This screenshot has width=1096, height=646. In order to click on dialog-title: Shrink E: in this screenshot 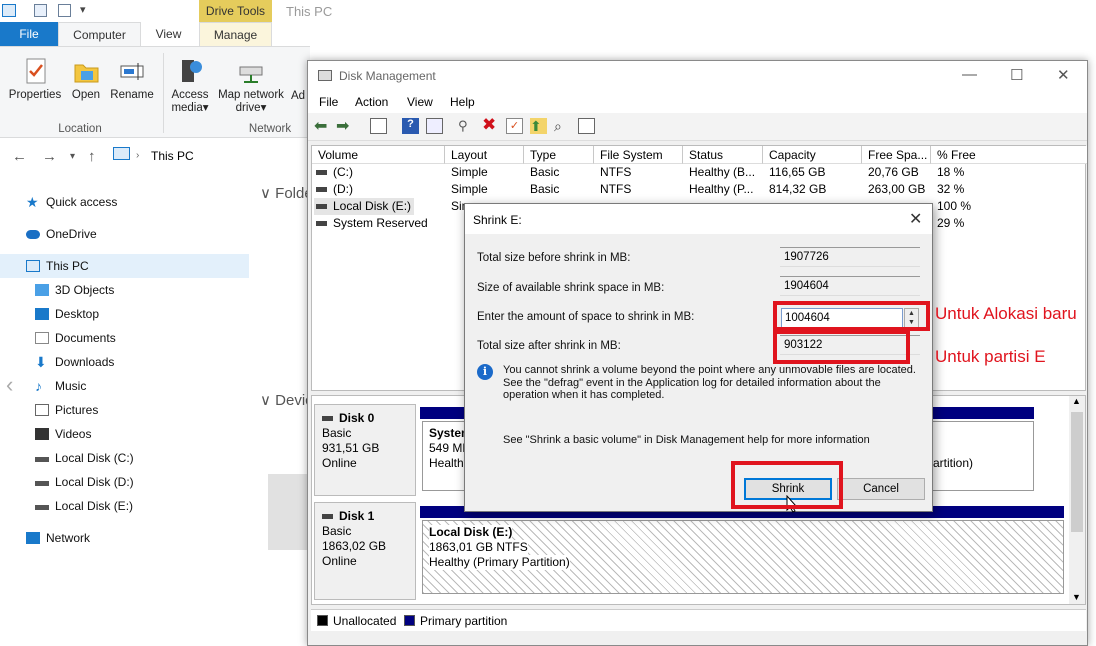, I will do `click(497, 220)`.